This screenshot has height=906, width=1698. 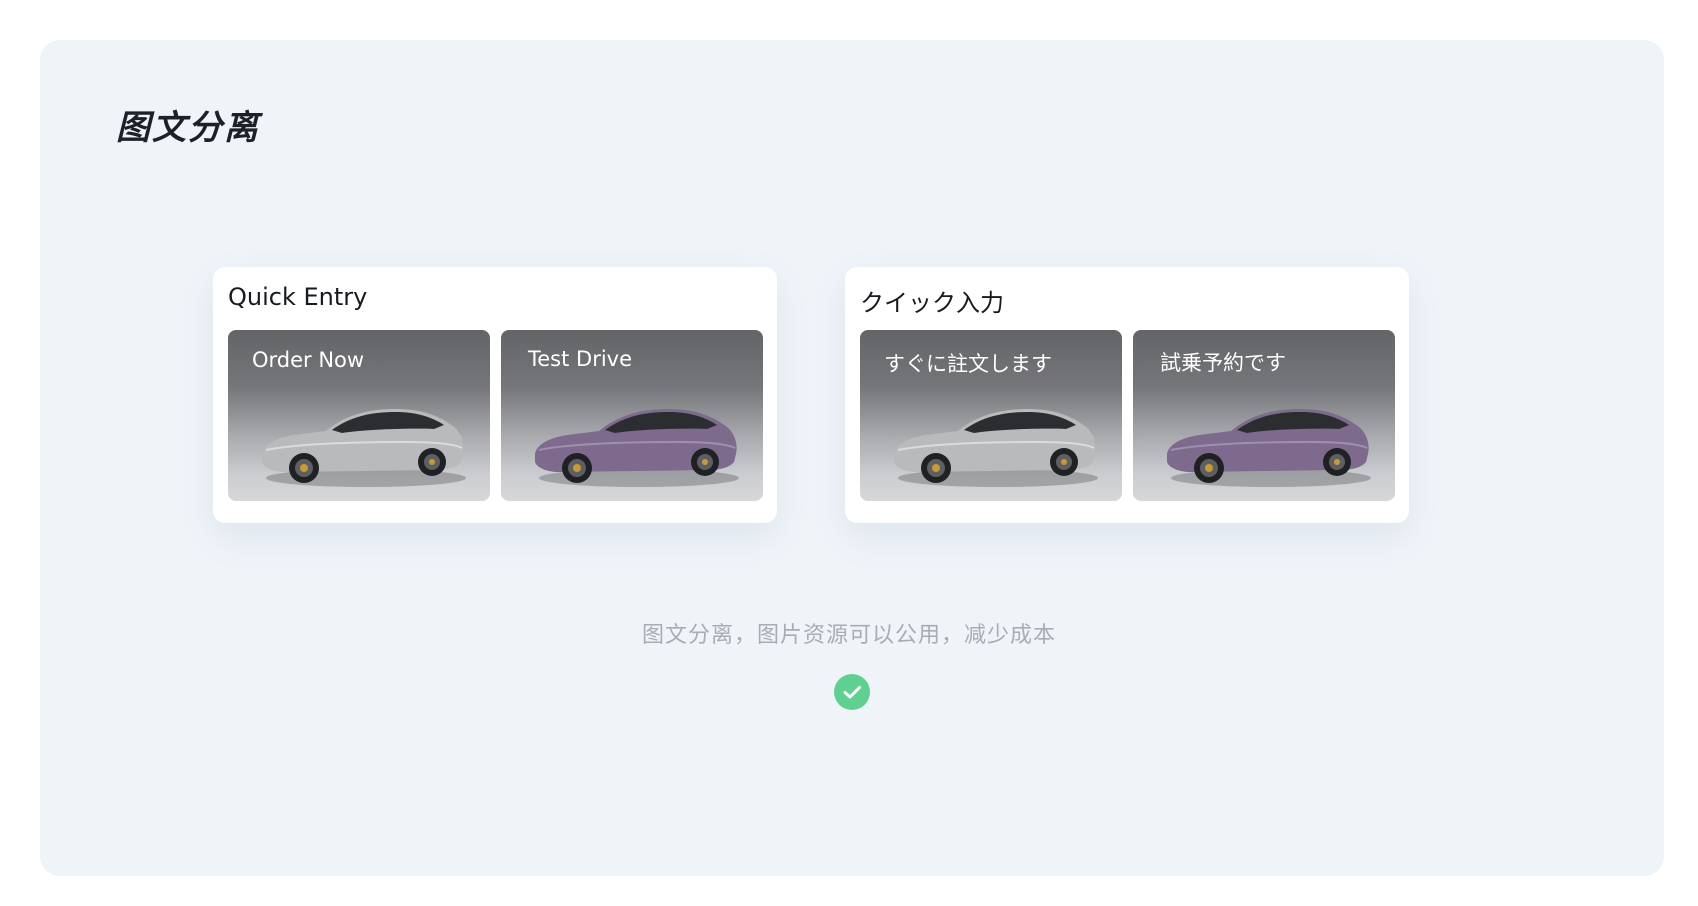 I want to click on order-now-tile-ja: すぐに註文します, so click(x=991, y=415).